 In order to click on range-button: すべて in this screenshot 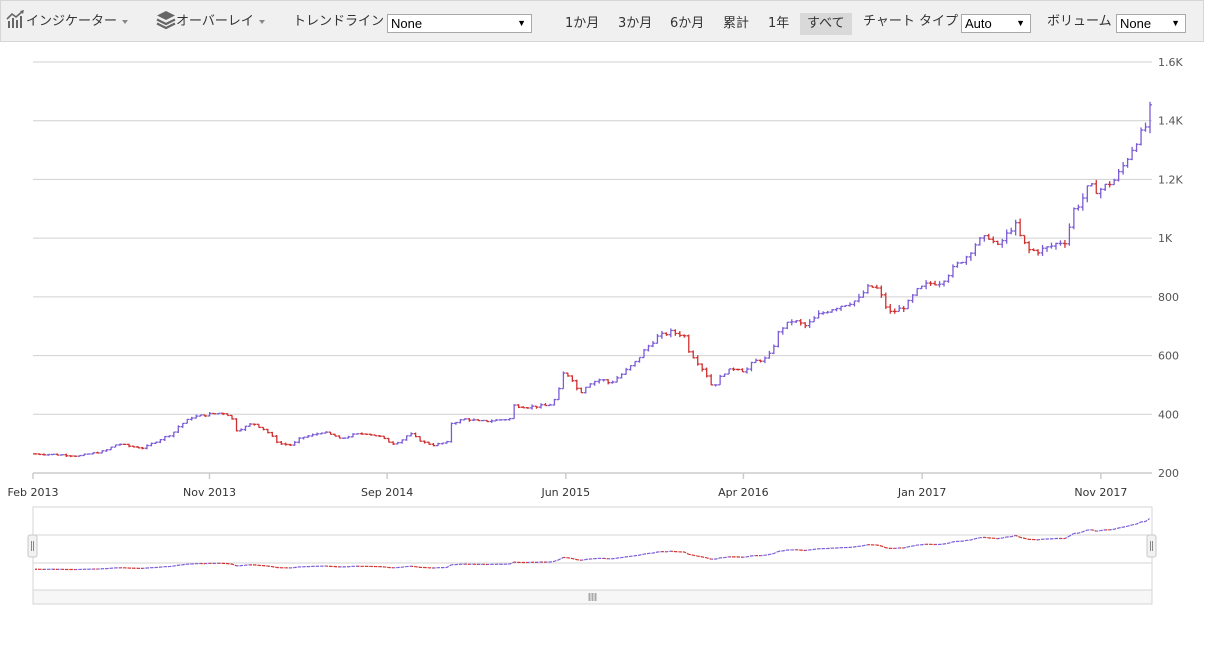, I will do `click(826, 24)`.